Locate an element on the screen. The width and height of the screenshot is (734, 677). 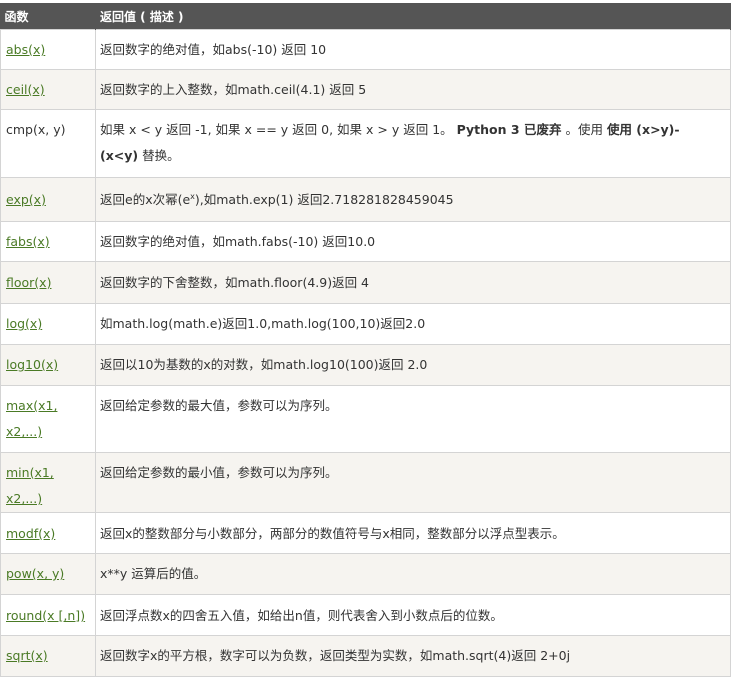
table-row: max(x1, x2,...) 返回给定参数的最大值，参数可以为序列。 is located at coordinates (365, 419).